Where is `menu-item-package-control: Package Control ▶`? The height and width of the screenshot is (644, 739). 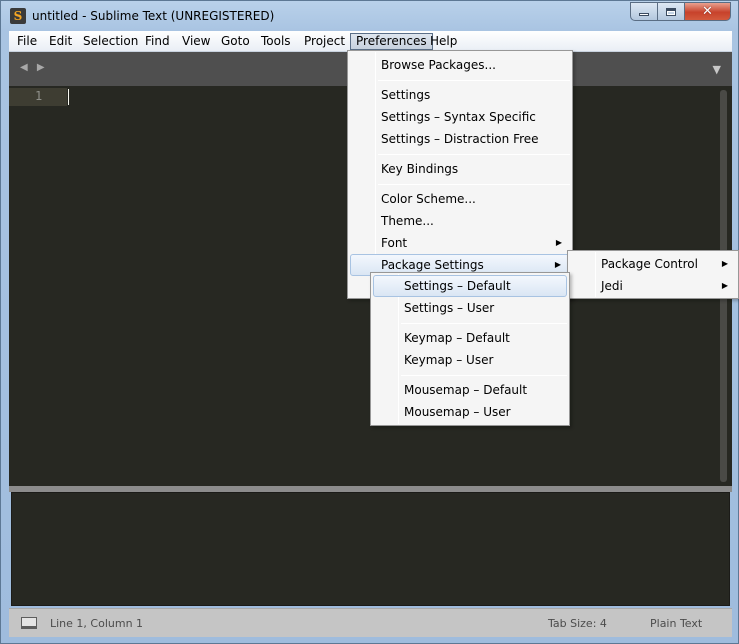
menu-item-package-control: Package Control ▶ is located at coordinates (653, 264).